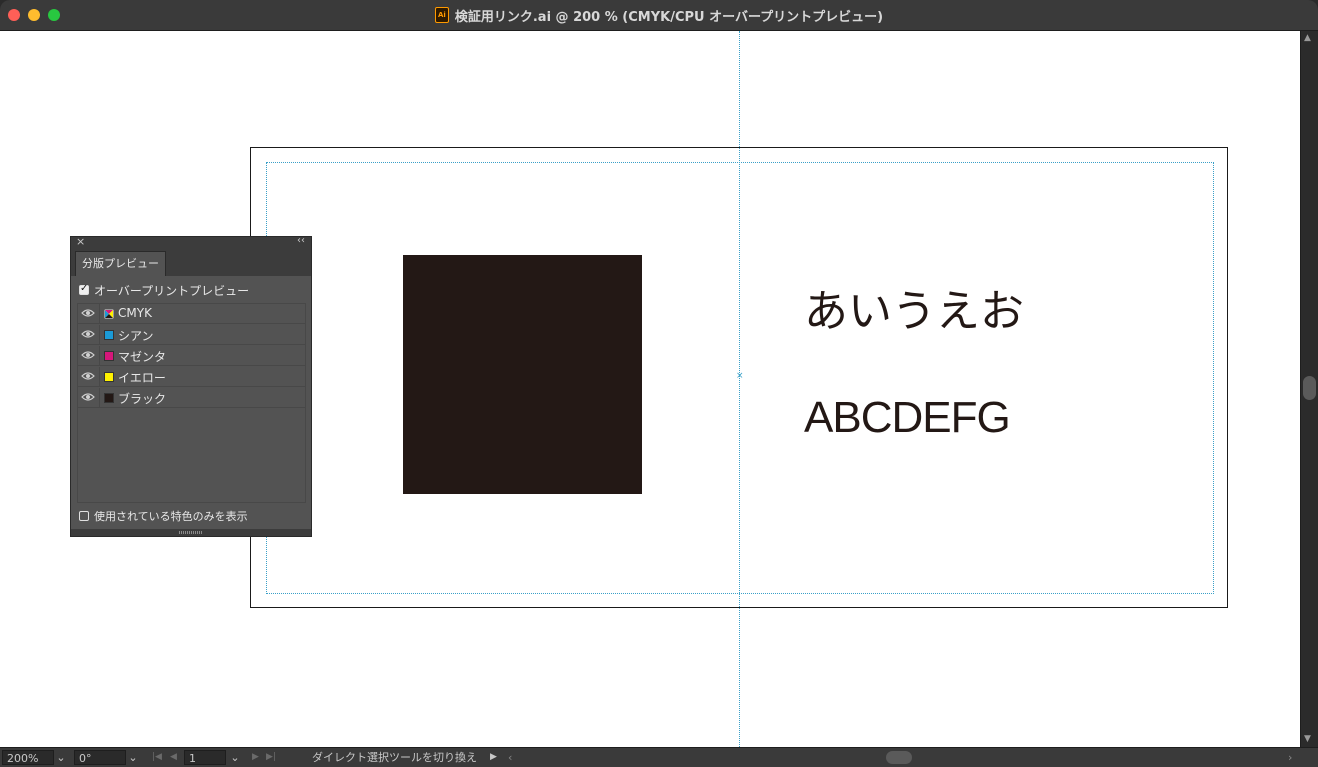 This screenshot has width=1318, height=767. What do you see at coordinates (441, 15) in the screenshot?
I see `illustrator-file-icon: Ai` at bounding box center [441, 15].